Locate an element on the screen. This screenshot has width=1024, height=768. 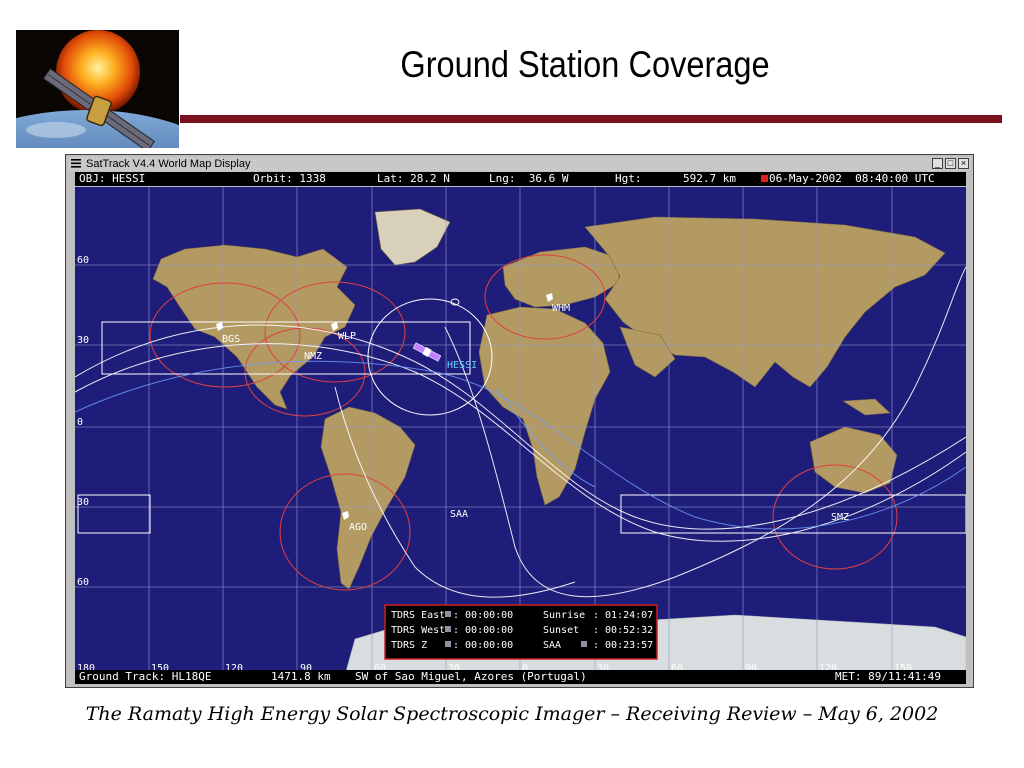
station-label-bgs: BGS is located at coordinates (231, 339).